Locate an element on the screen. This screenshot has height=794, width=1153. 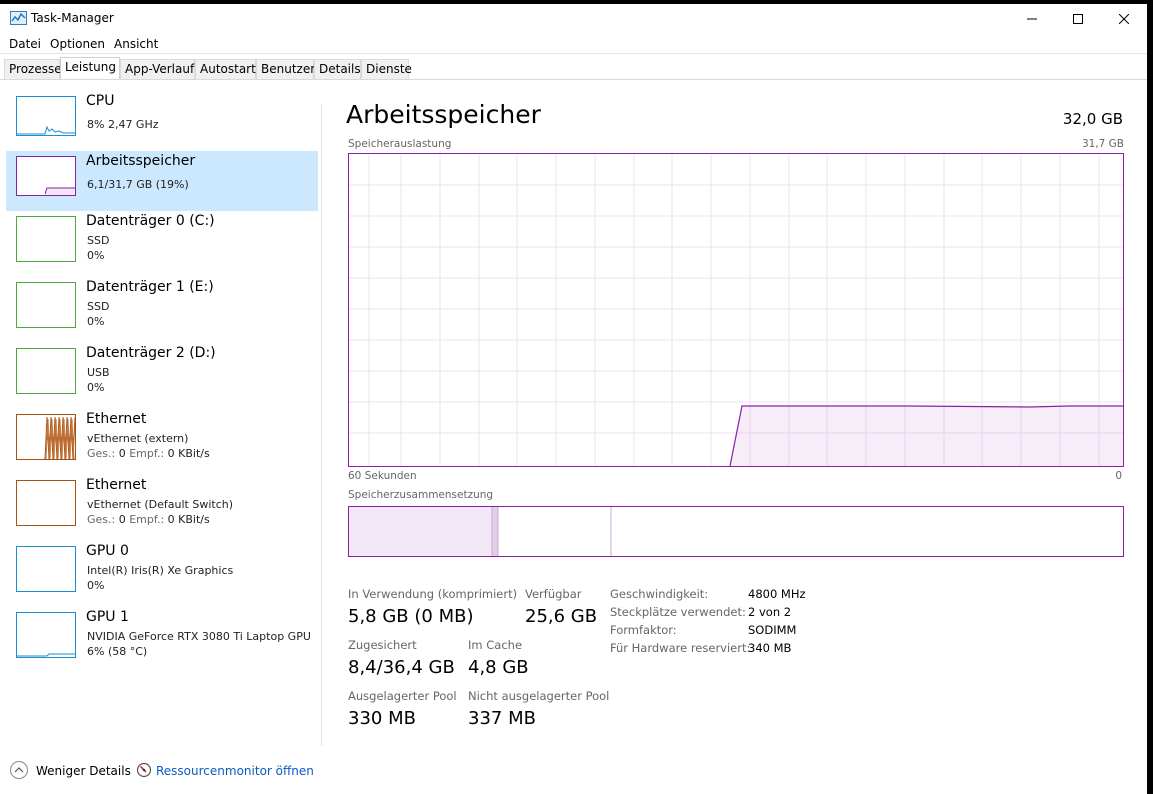
gpu-0-thumbnail is located at coordinates (46, 569).